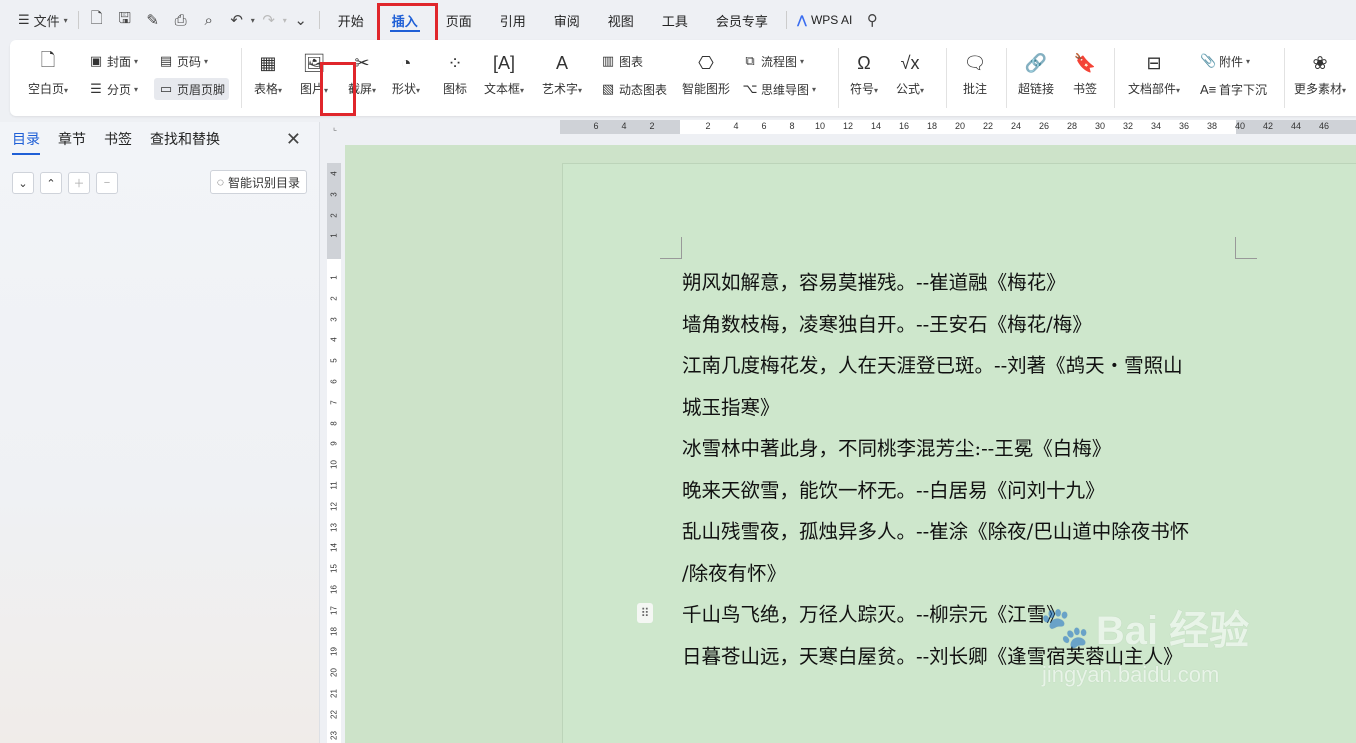 This screenshot has height=743, width=1356. I want to click on smart-toc-icon: ◌, so click(220, 182).